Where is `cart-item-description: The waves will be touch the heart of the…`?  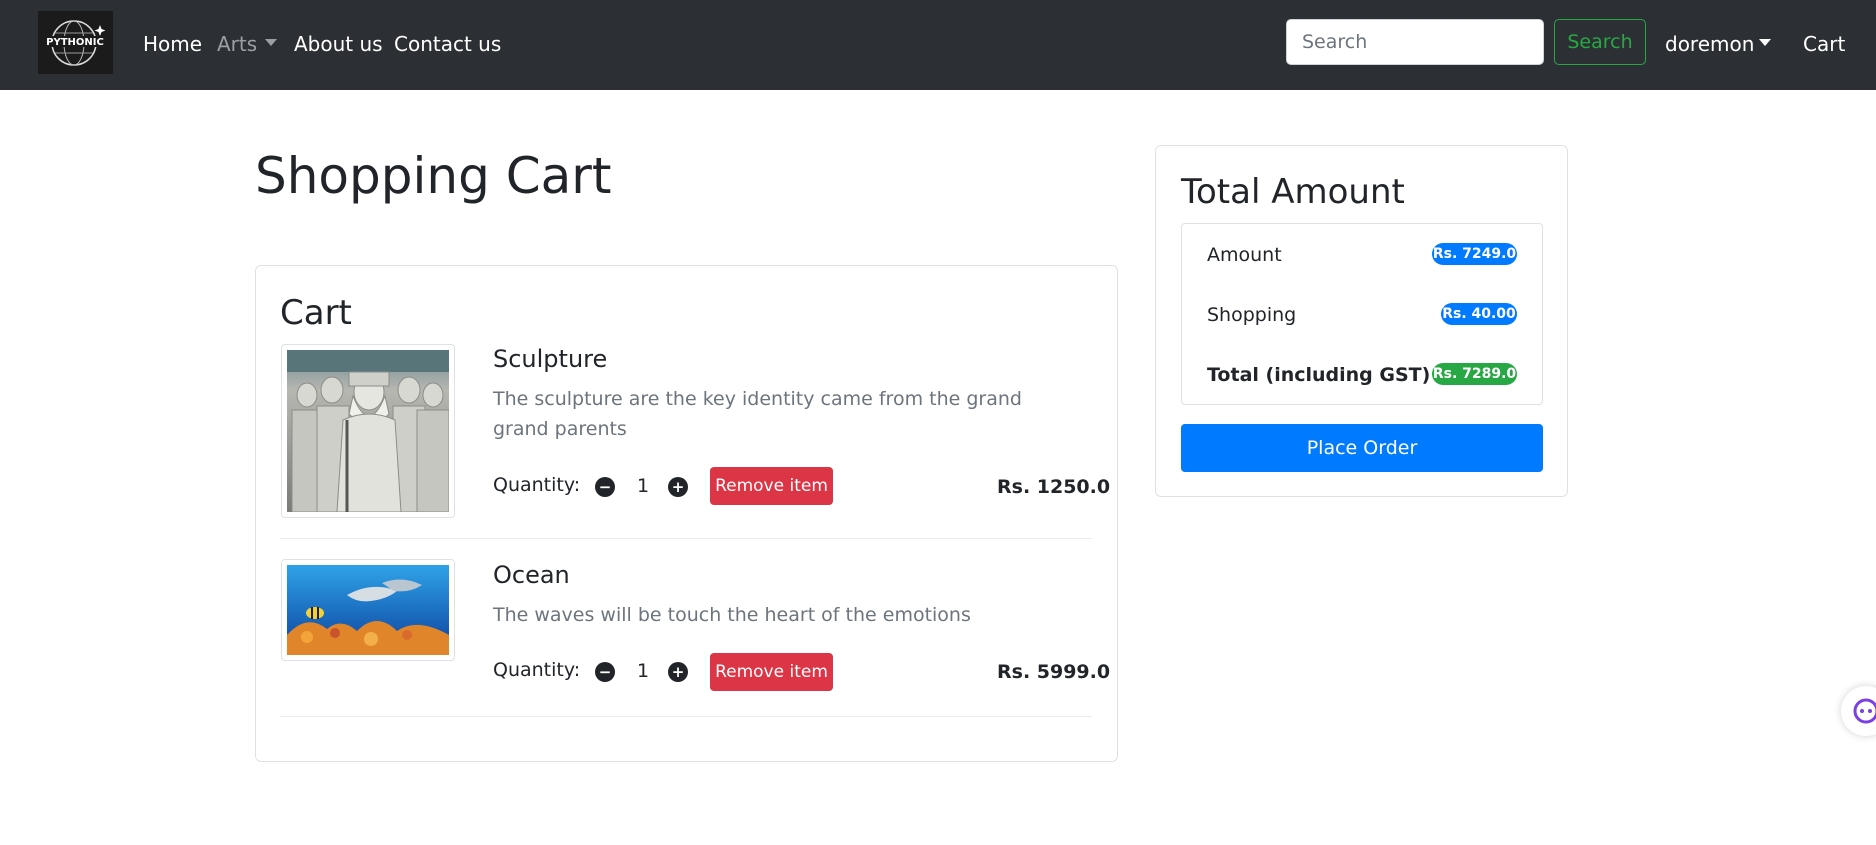 cart-item-description: The waves will be touch the heart of the… is located at coordinates (732, 615).